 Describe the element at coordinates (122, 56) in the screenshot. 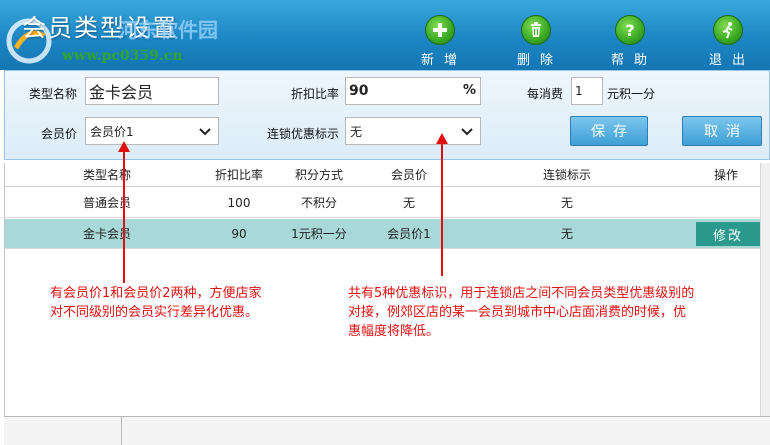

I see `watermark-url: www.pc0359.cn` at that location.